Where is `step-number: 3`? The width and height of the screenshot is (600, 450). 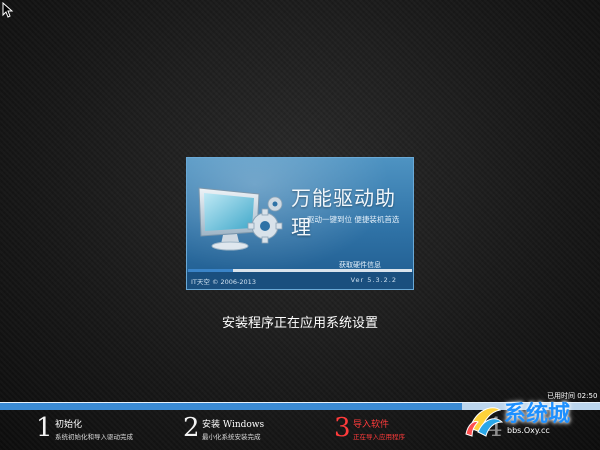
step-number: 3 is located at coordinates (342, 428).